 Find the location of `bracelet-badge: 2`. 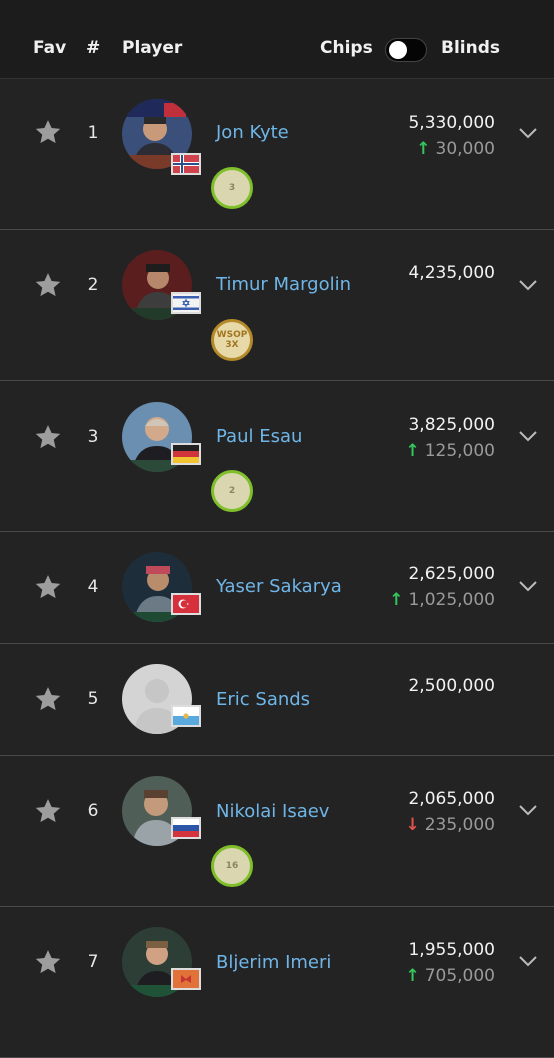

bracelet-badge: 2 is located at coordinates (232, 491).